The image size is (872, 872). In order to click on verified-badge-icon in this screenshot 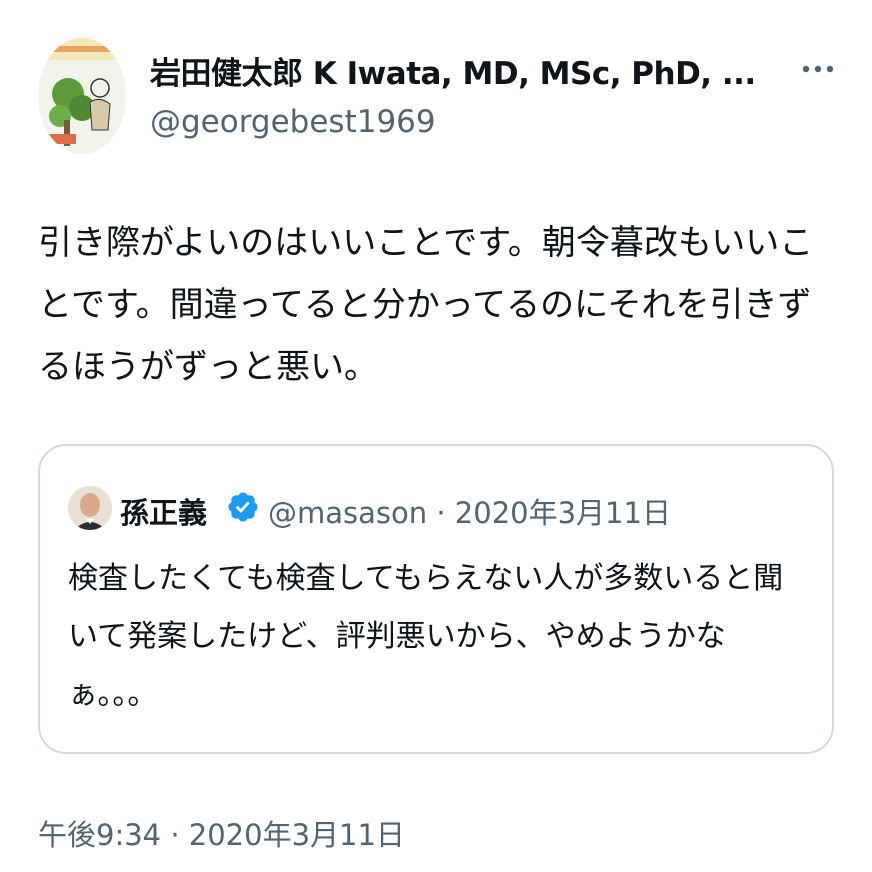, I will do `click(243, 507)`.